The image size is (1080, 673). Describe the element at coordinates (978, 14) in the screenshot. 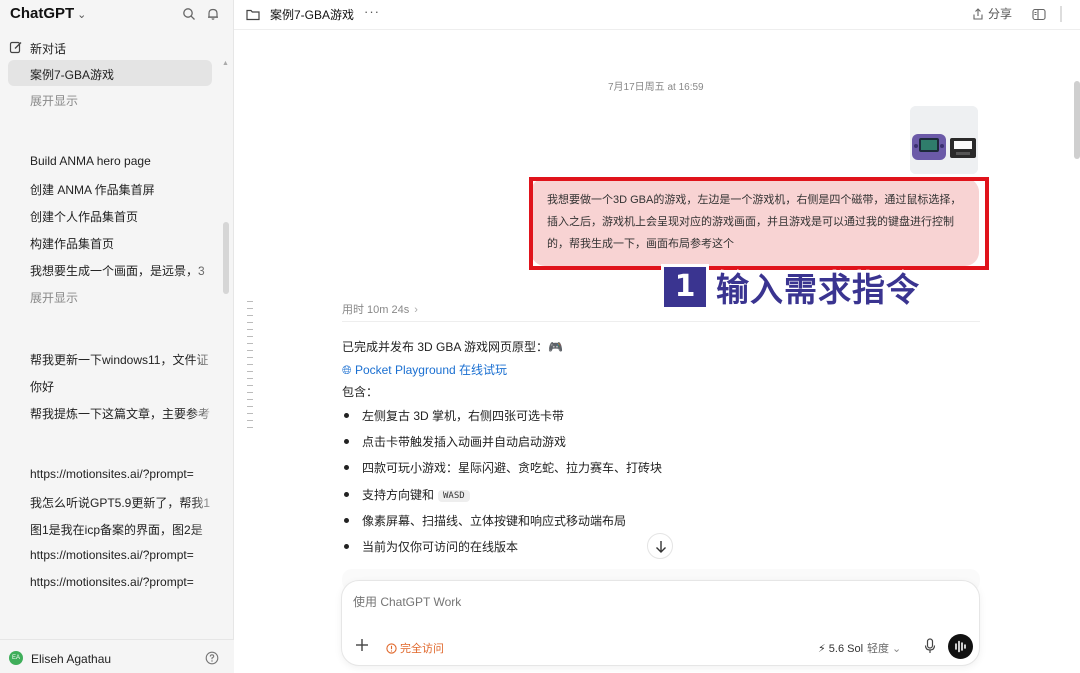

I see `share-icon` at that location.